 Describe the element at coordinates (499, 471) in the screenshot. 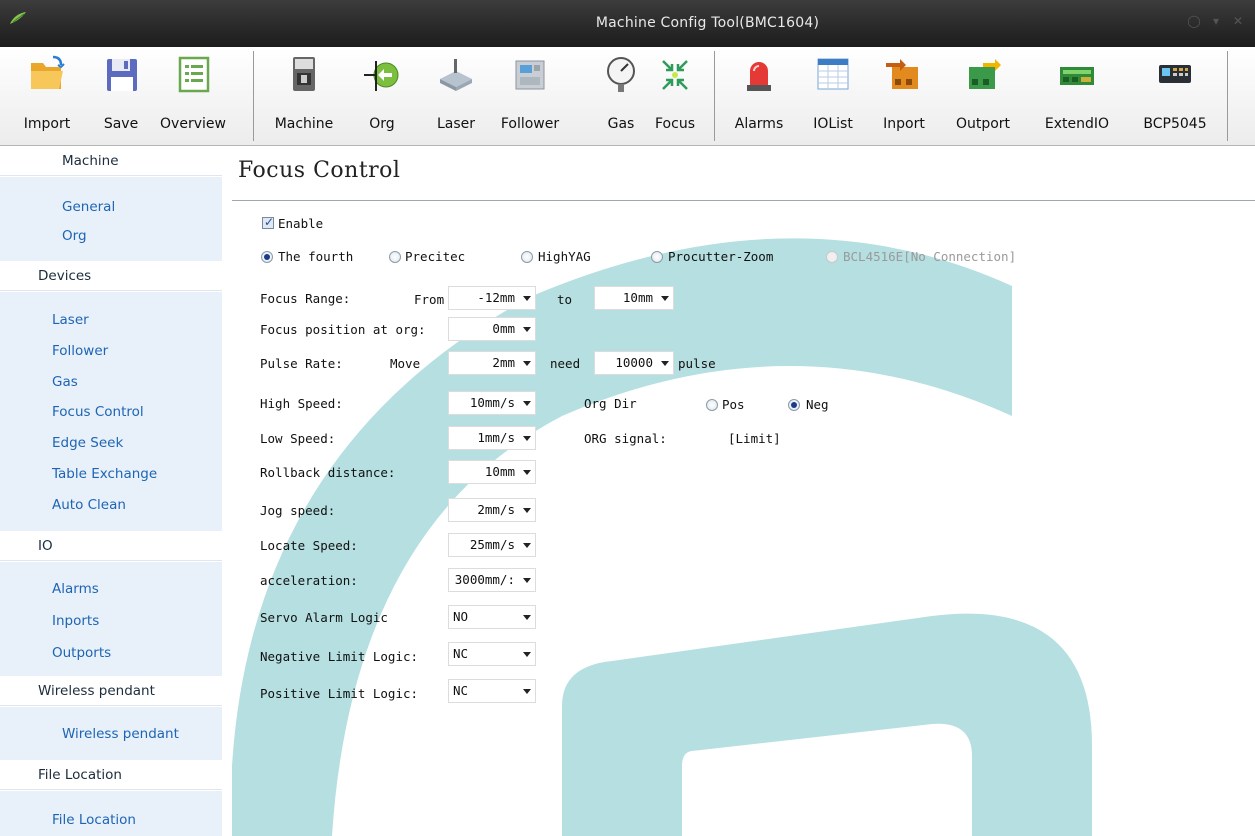

I see `rollback-value: 10mm` at that location.